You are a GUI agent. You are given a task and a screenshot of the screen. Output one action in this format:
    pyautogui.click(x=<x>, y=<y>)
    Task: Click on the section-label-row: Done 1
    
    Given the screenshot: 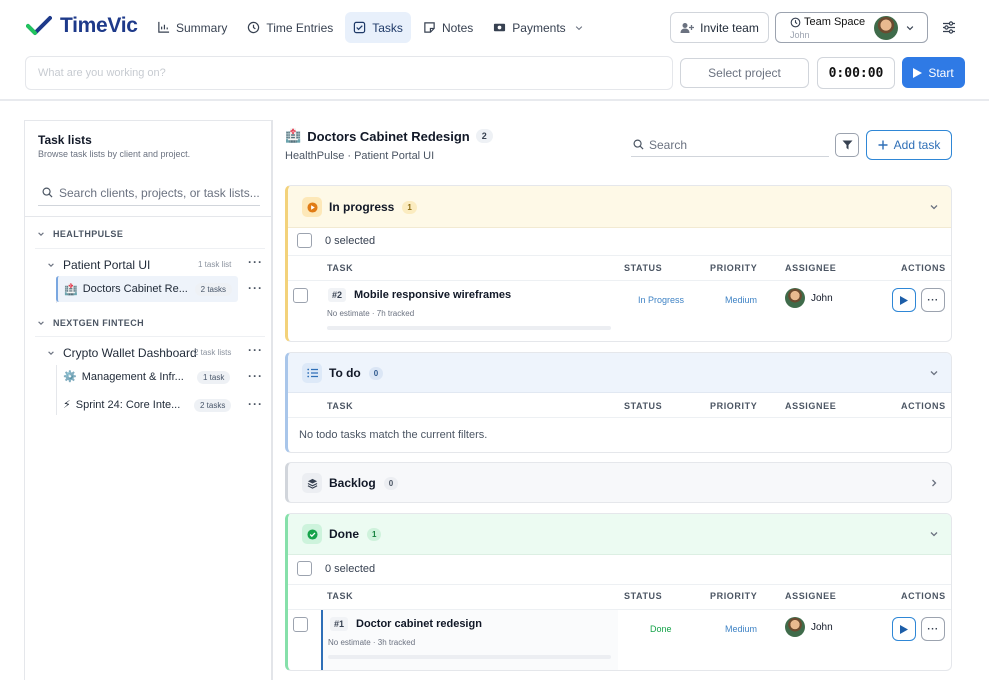 What is the action you would take?
    pyautogui.click(x=355, y=534)
    